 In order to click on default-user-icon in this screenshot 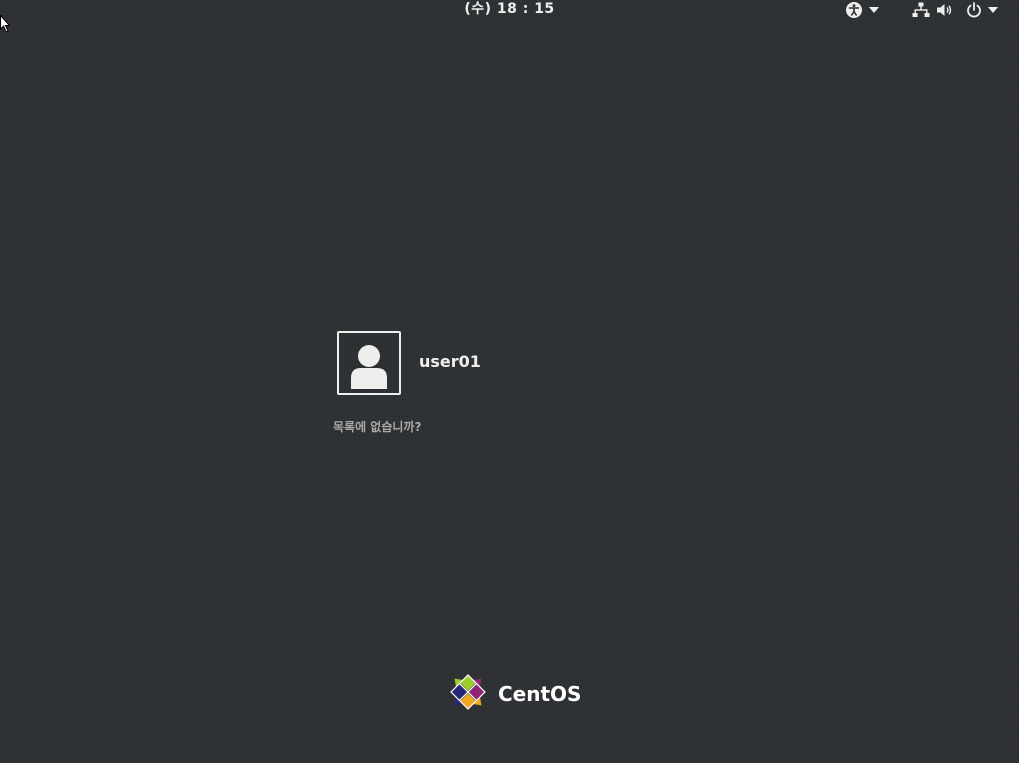, I will do `click(369, 366)`.